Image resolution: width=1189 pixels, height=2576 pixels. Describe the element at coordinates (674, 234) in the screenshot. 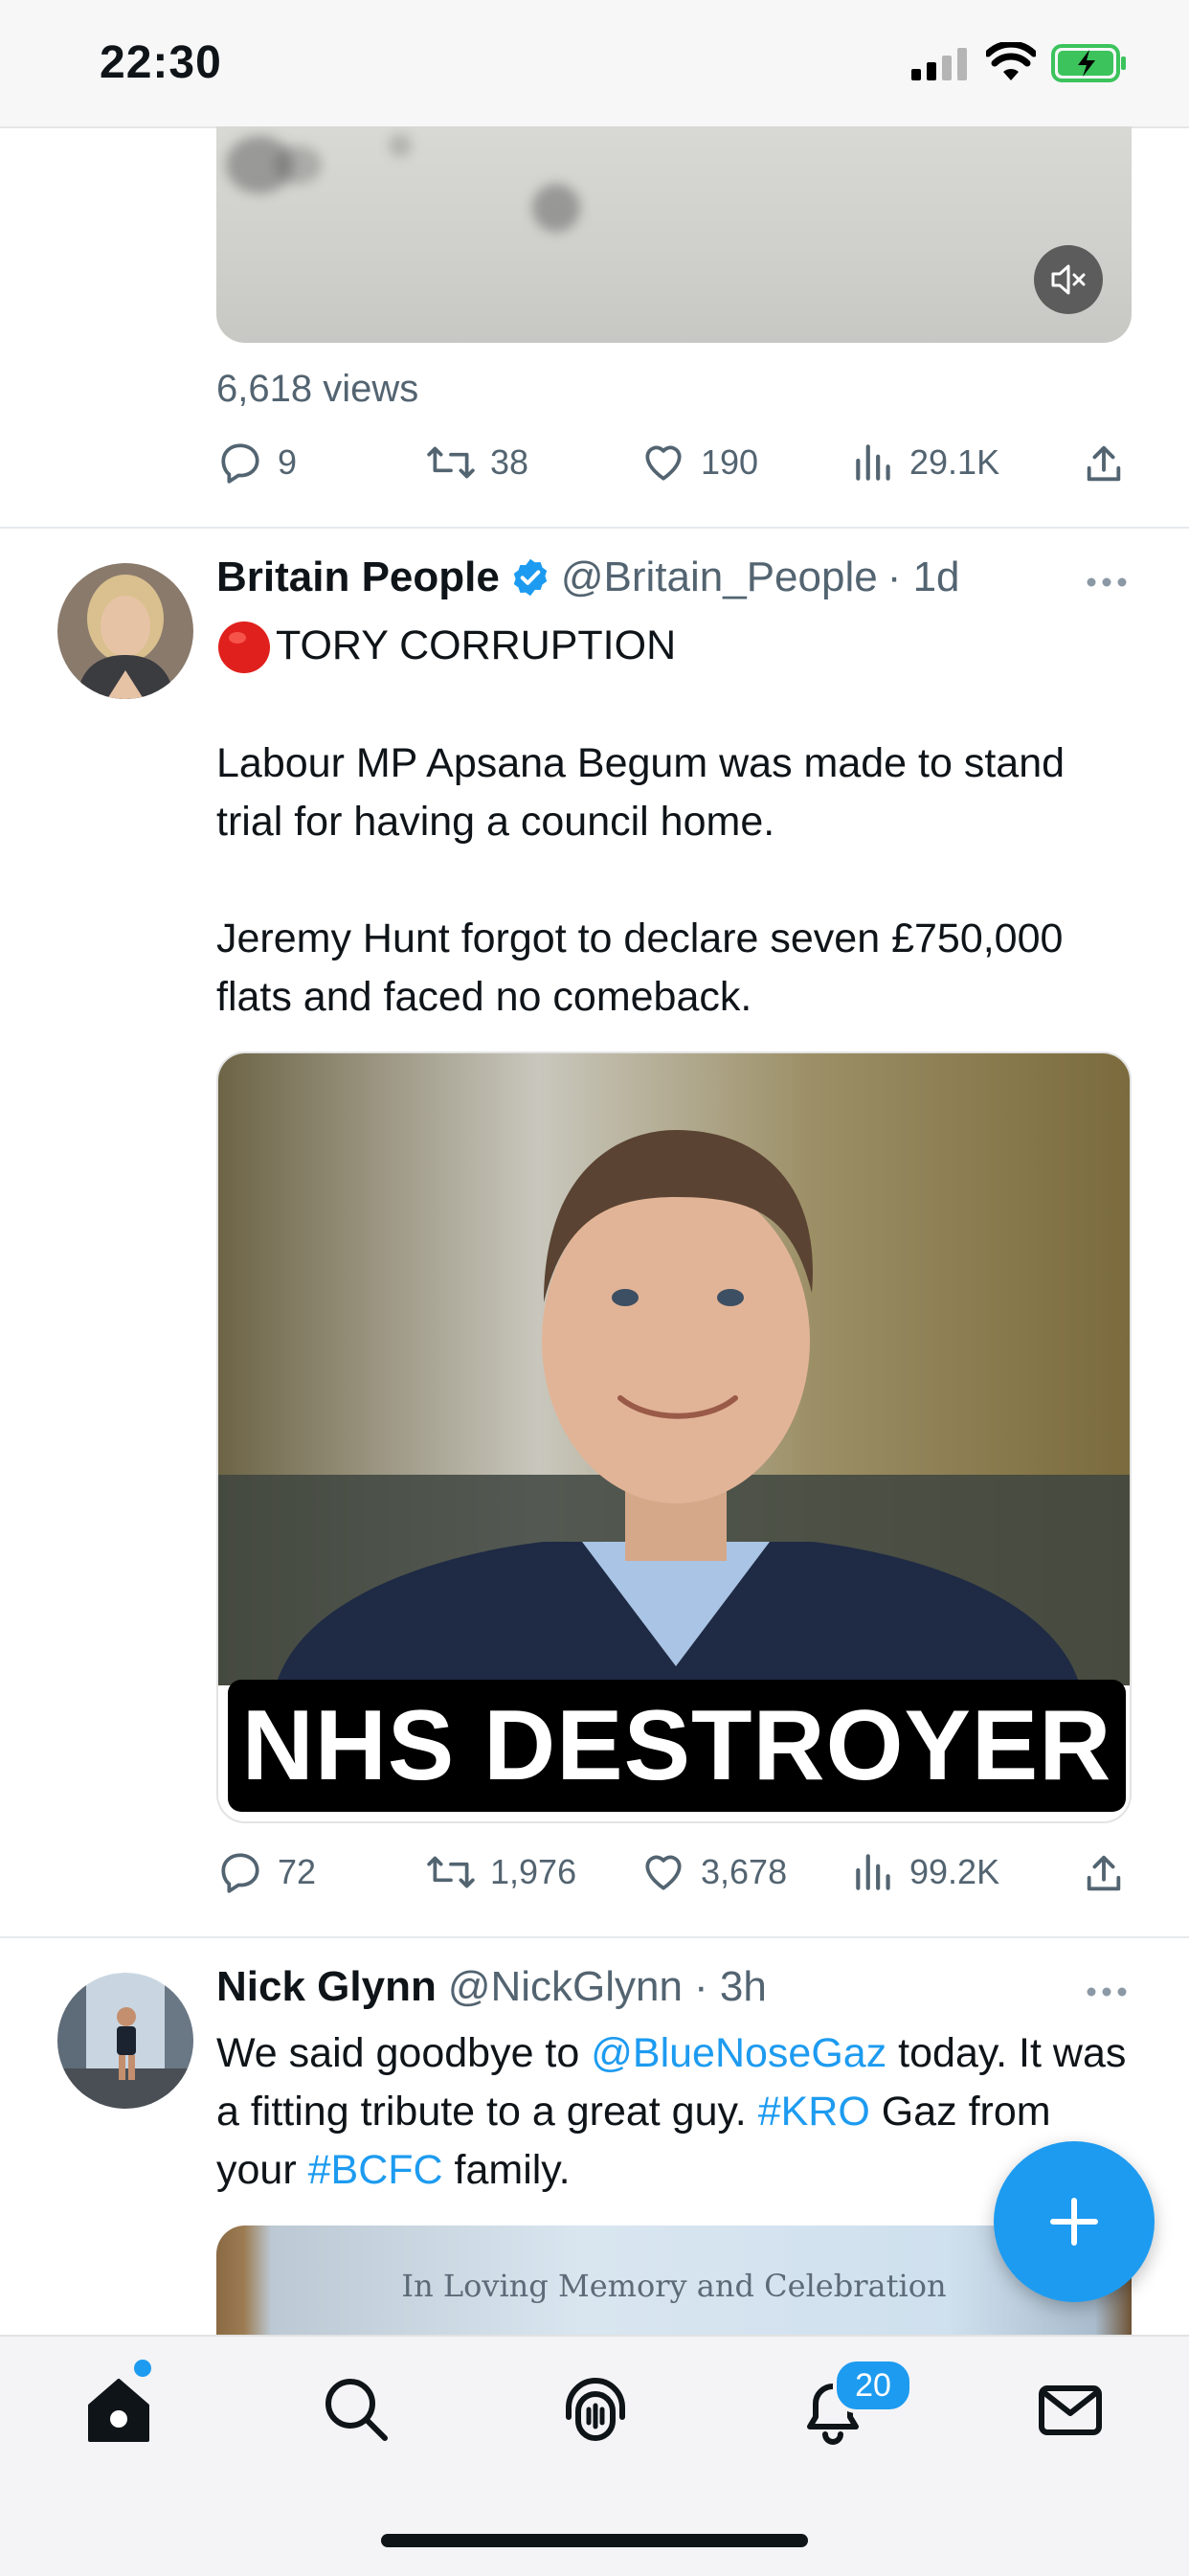

I see `tweet-video` at that location.